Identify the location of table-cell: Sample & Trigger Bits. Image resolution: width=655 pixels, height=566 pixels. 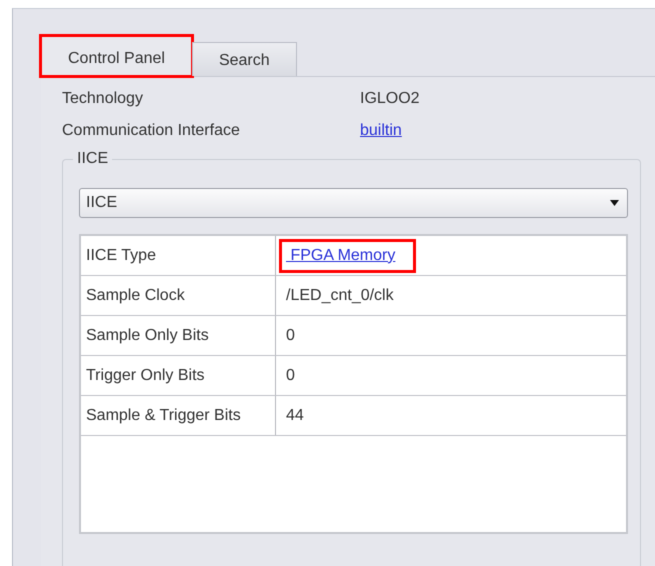
(178, 415).